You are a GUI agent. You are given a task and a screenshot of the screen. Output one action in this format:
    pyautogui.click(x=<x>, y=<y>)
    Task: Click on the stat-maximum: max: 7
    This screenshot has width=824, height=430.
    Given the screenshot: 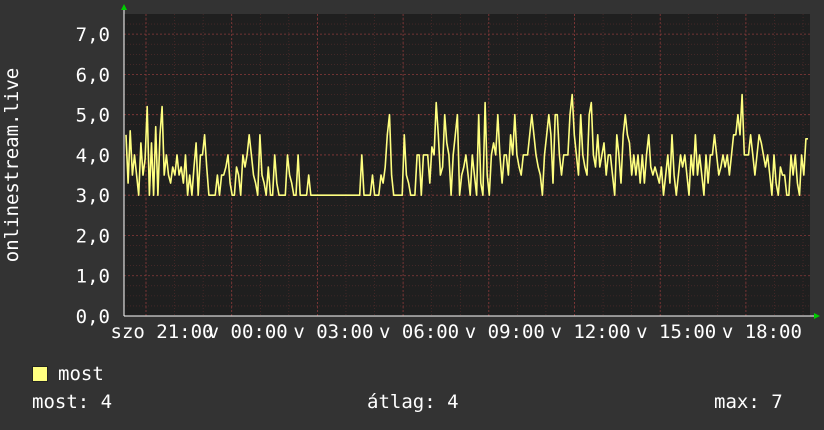 What is the action you would take?
    pyautogui.click(x=748, y=402)
    